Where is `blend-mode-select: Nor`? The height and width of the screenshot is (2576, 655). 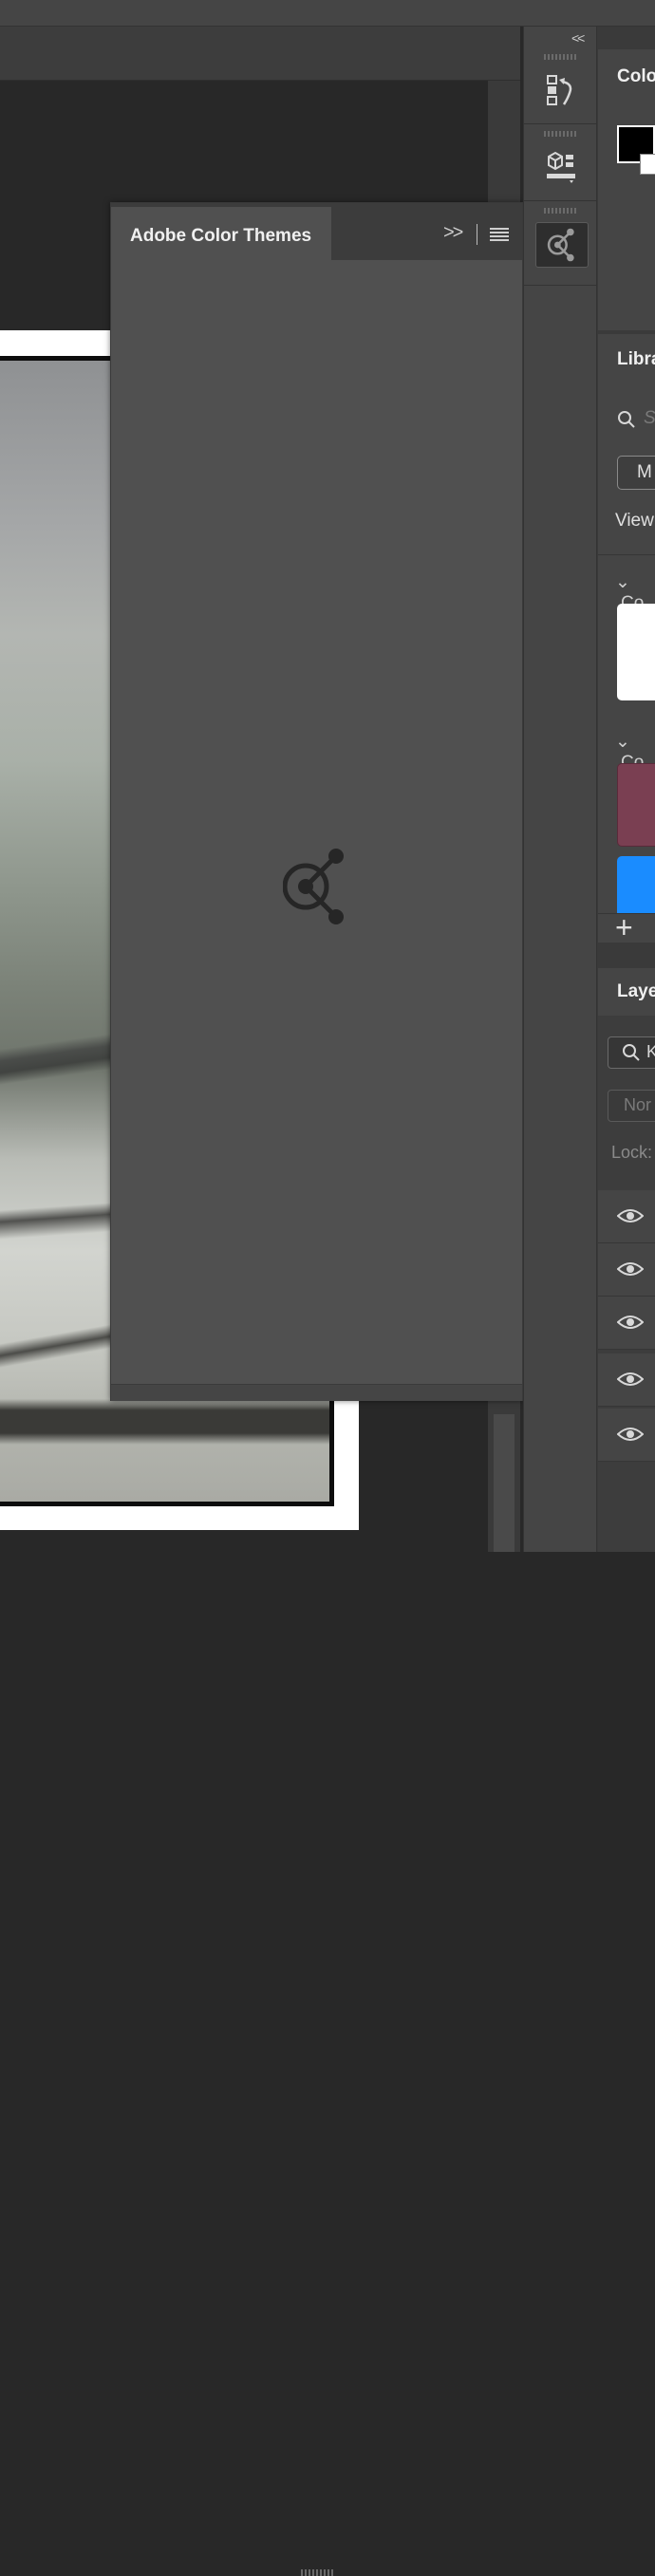
blend-mode-select: Nor is located at coordinates (631, 1106).